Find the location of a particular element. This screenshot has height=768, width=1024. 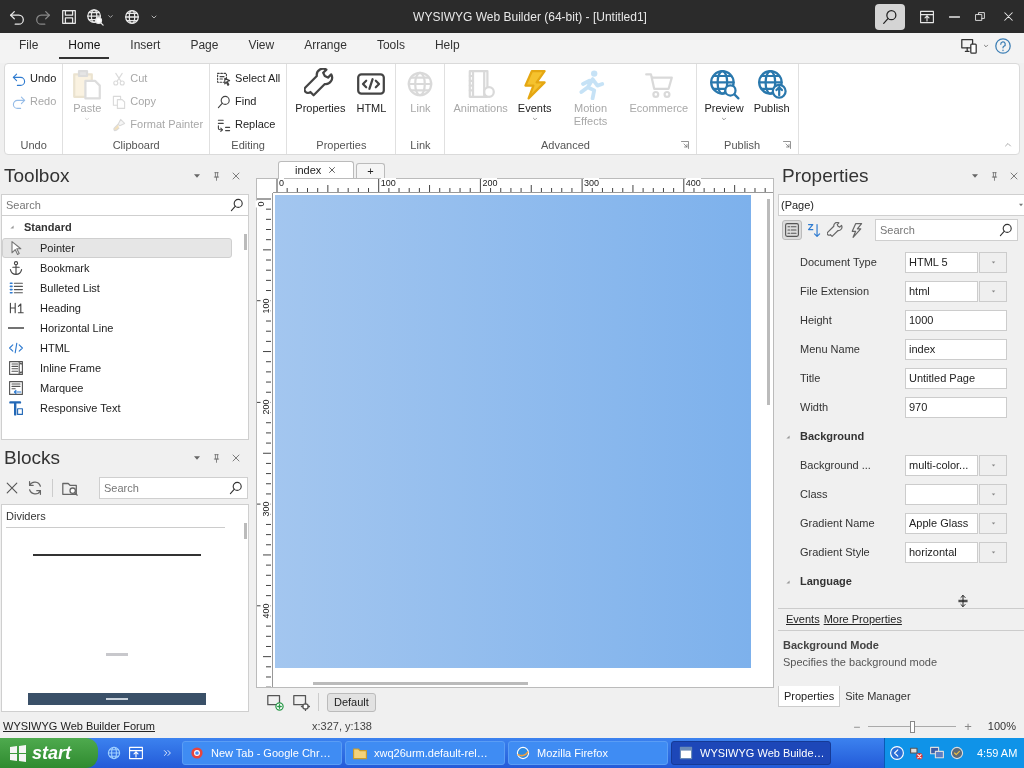

category-label: Dividers is located at coordinates (115, 518).